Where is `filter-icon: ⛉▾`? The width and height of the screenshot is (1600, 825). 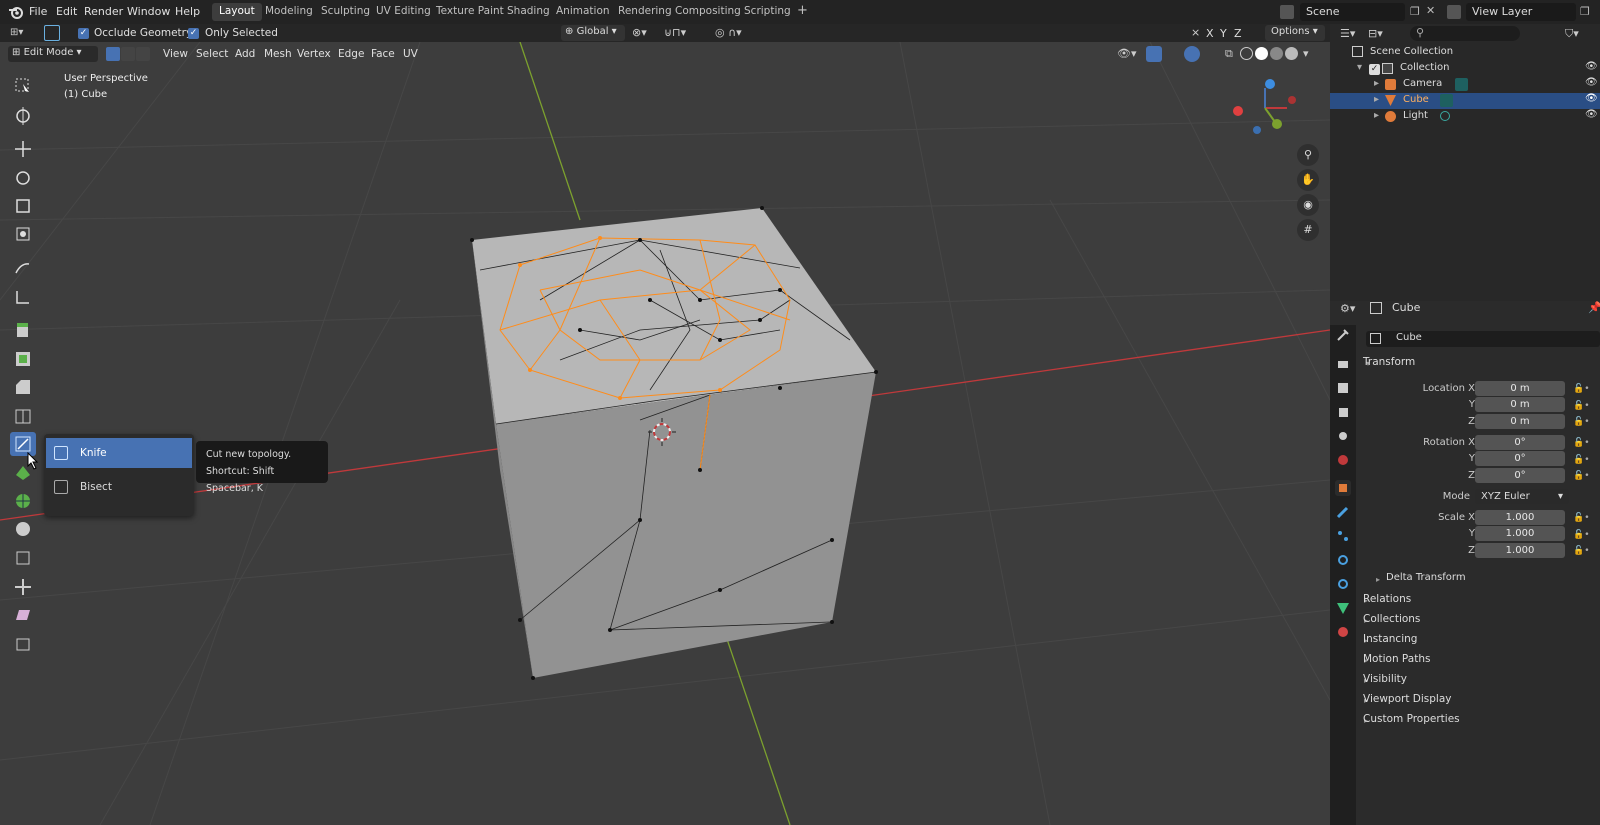 filter-icon: ⛉▾ is located at coordinates (1572, 34).